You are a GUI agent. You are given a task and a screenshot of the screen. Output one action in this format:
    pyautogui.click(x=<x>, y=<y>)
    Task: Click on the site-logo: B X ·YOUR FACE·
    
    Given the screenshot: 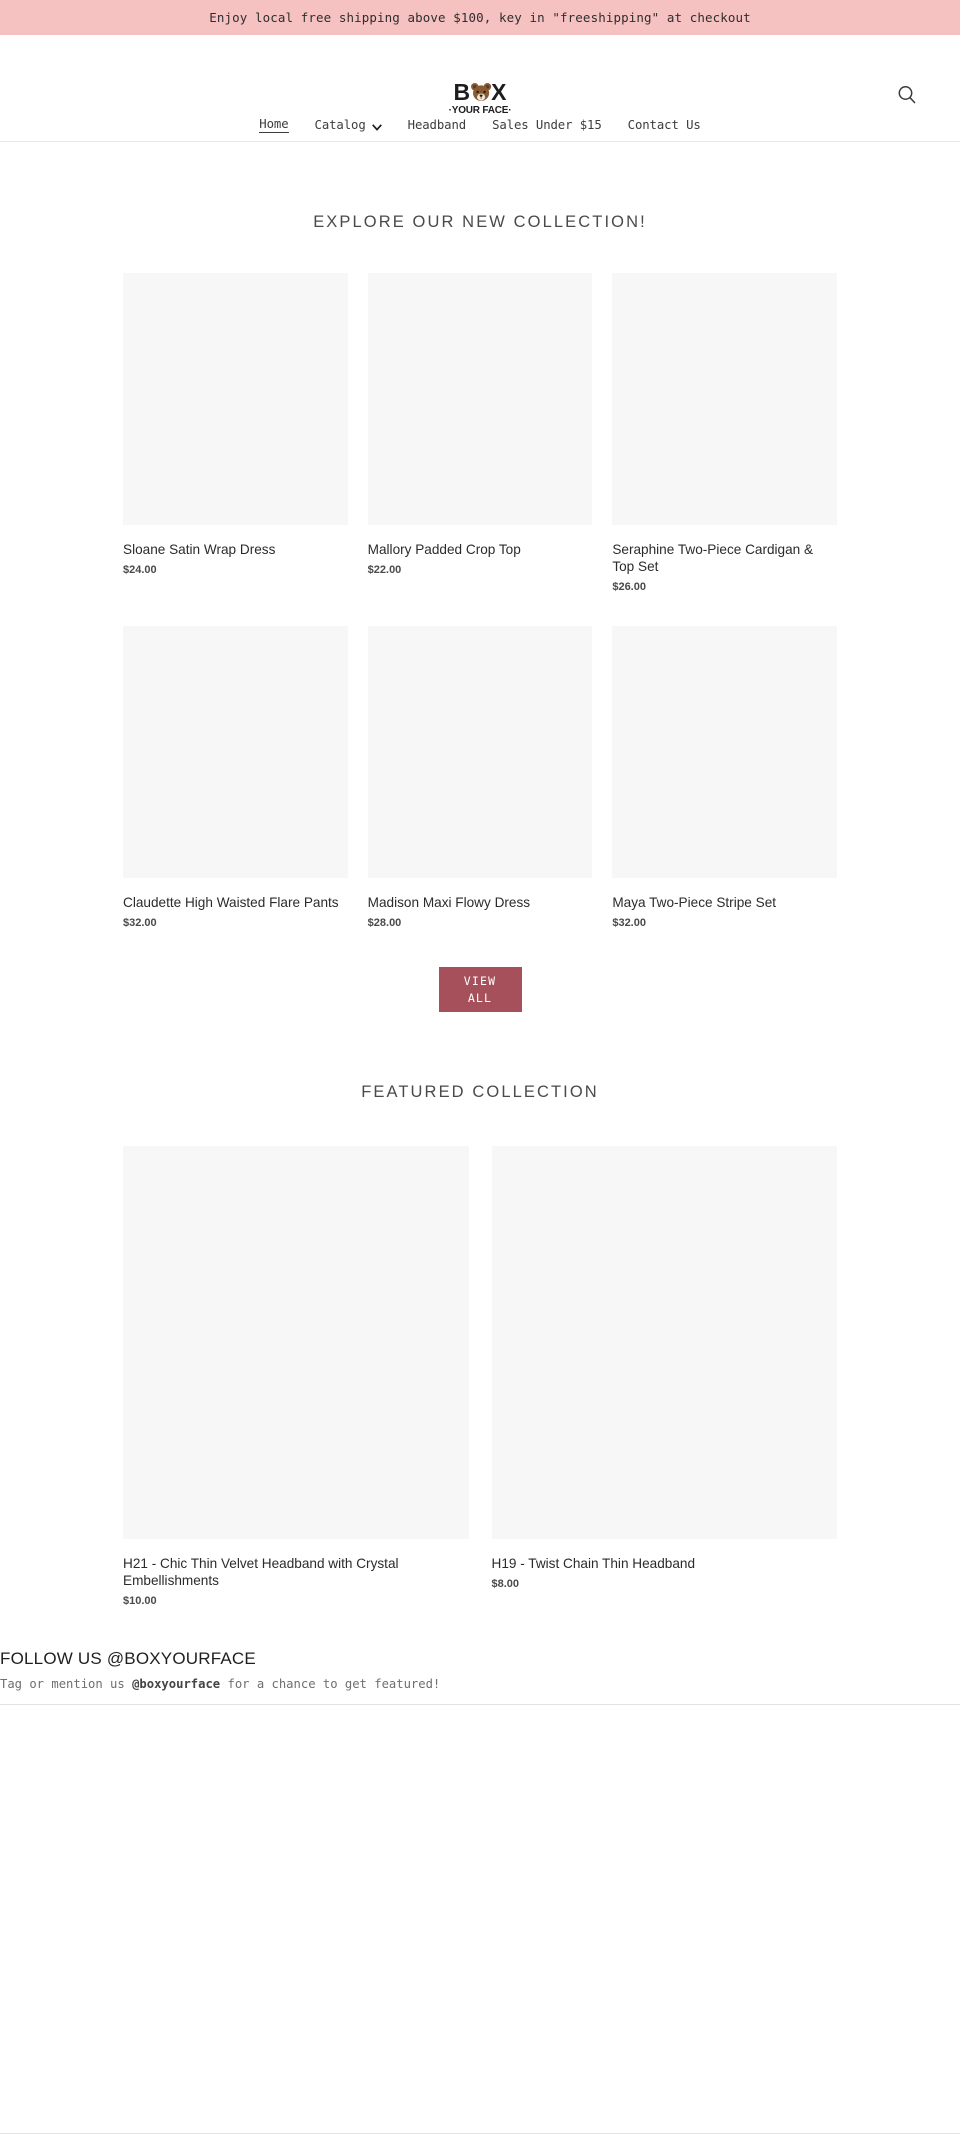 What is the action you would take?
    pyautogui.click(x=480, y=98)
    